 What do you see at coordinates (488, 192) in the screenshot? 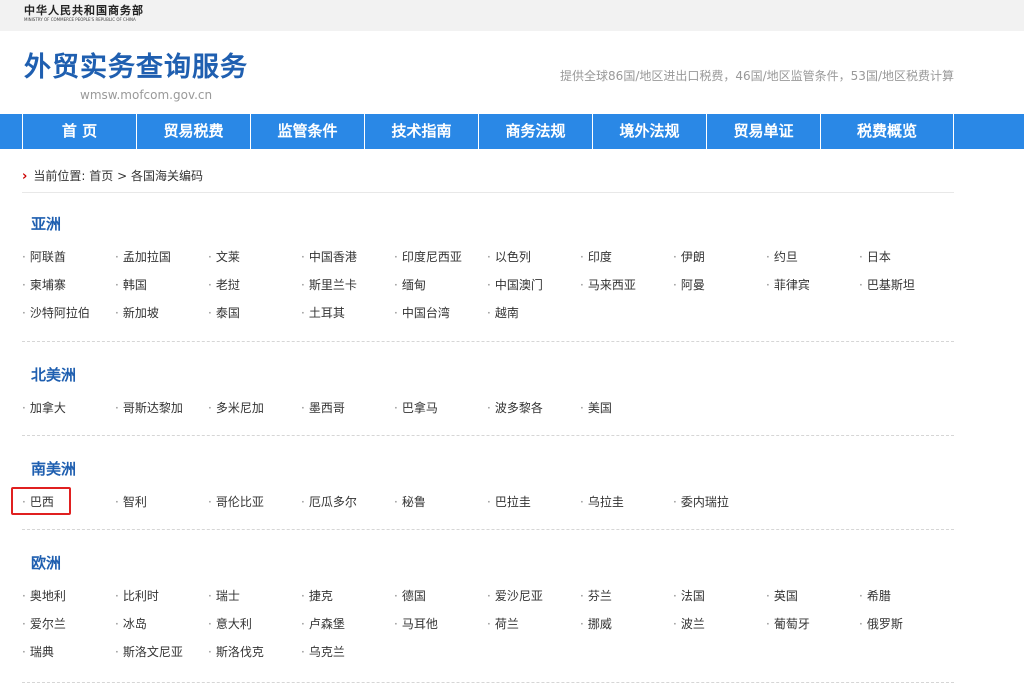
I see `breadcrumb-divider` at bounding box center [488, 192].